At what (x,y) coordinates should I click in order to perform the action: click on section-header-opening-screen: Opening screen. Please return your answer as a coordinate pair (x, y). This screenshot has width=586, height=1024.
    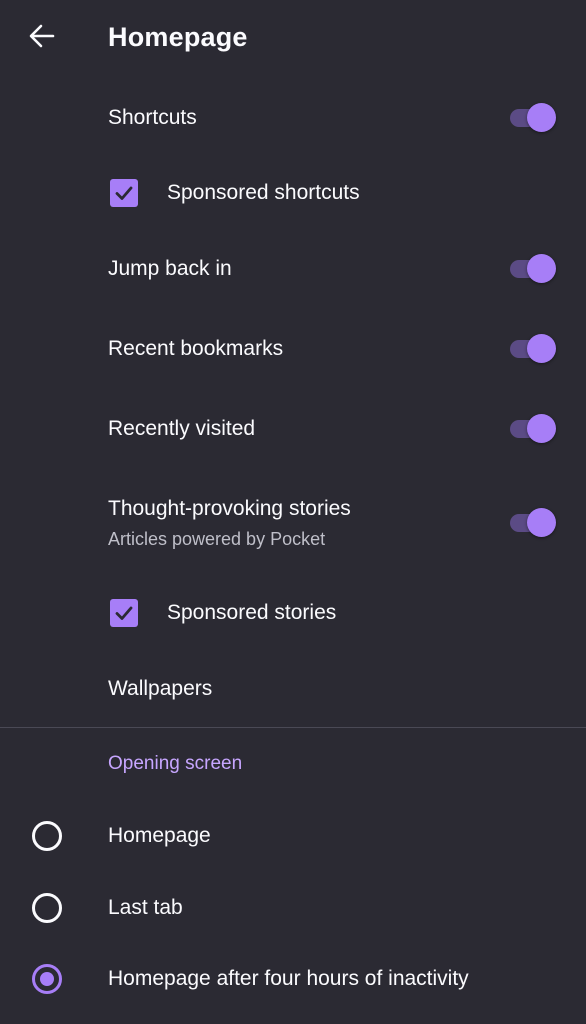
    Looking at the image, I should click on (175, 763).